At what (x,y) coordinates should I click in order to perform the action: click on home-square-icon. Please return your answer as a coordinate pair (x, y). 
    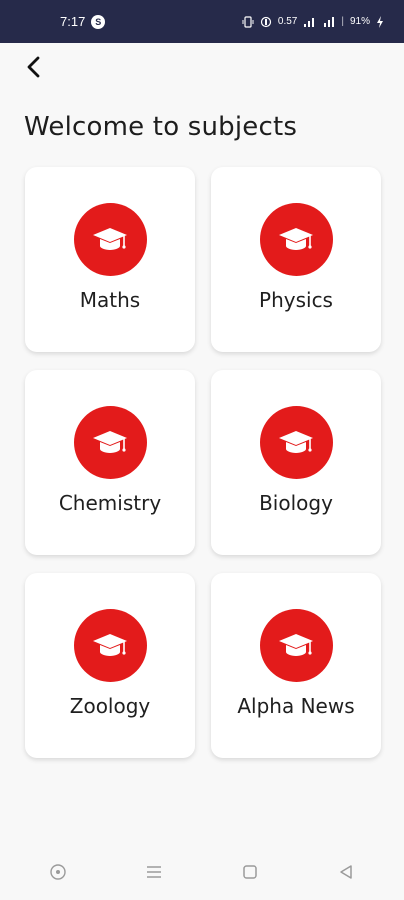
    Looking at the image, I should click on (250, 874).